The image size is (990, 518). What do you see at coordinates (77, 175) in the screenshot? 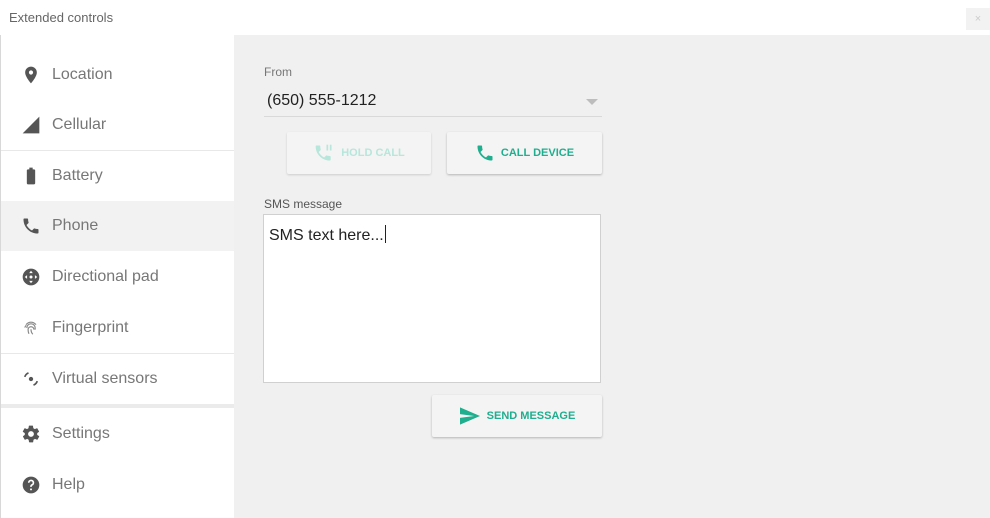
I see `sidebar-item-label: Battery` at bounding box center [77, 175].